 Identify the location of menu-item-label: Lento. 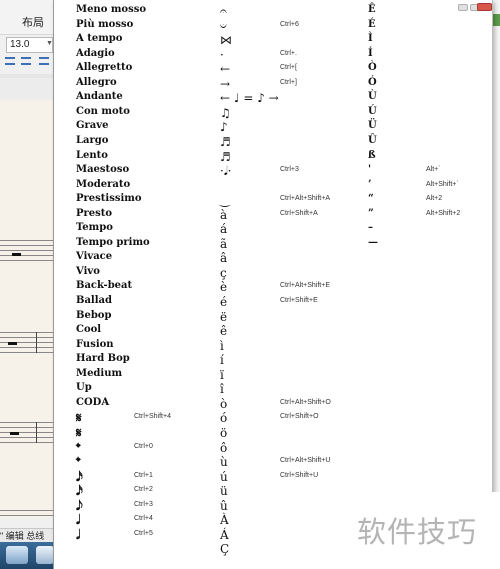
(92, 155).